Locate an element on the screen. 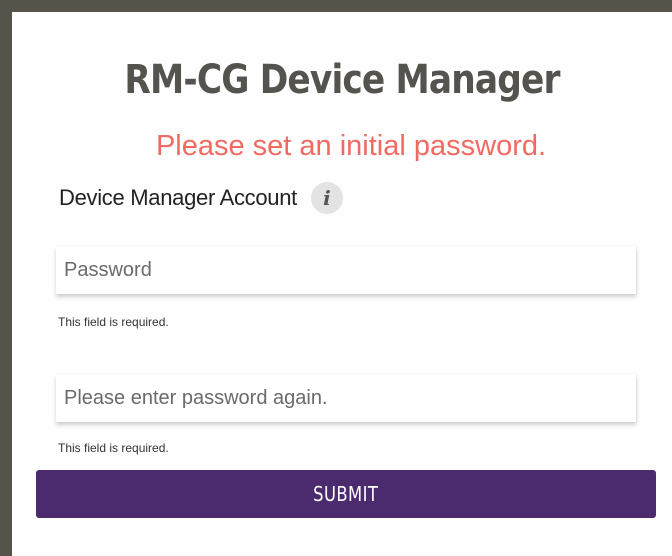  confirm-password-required-hint: This field is required. is located at coordinates (113, 448).